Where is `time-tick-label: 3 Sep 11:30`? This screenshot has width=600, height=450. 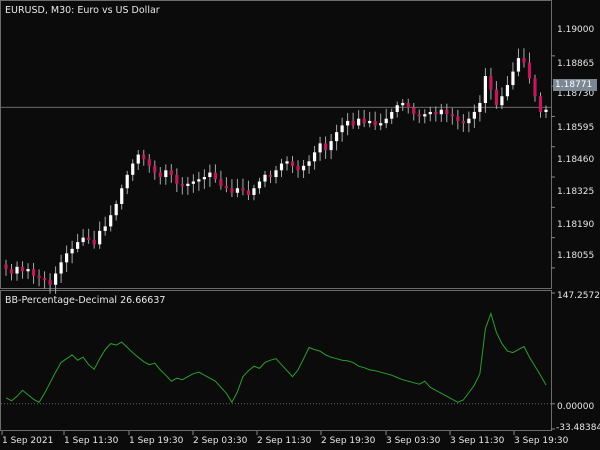 time-tick-label: 3 Sep 11:30 is located at coordinates (477, 441).